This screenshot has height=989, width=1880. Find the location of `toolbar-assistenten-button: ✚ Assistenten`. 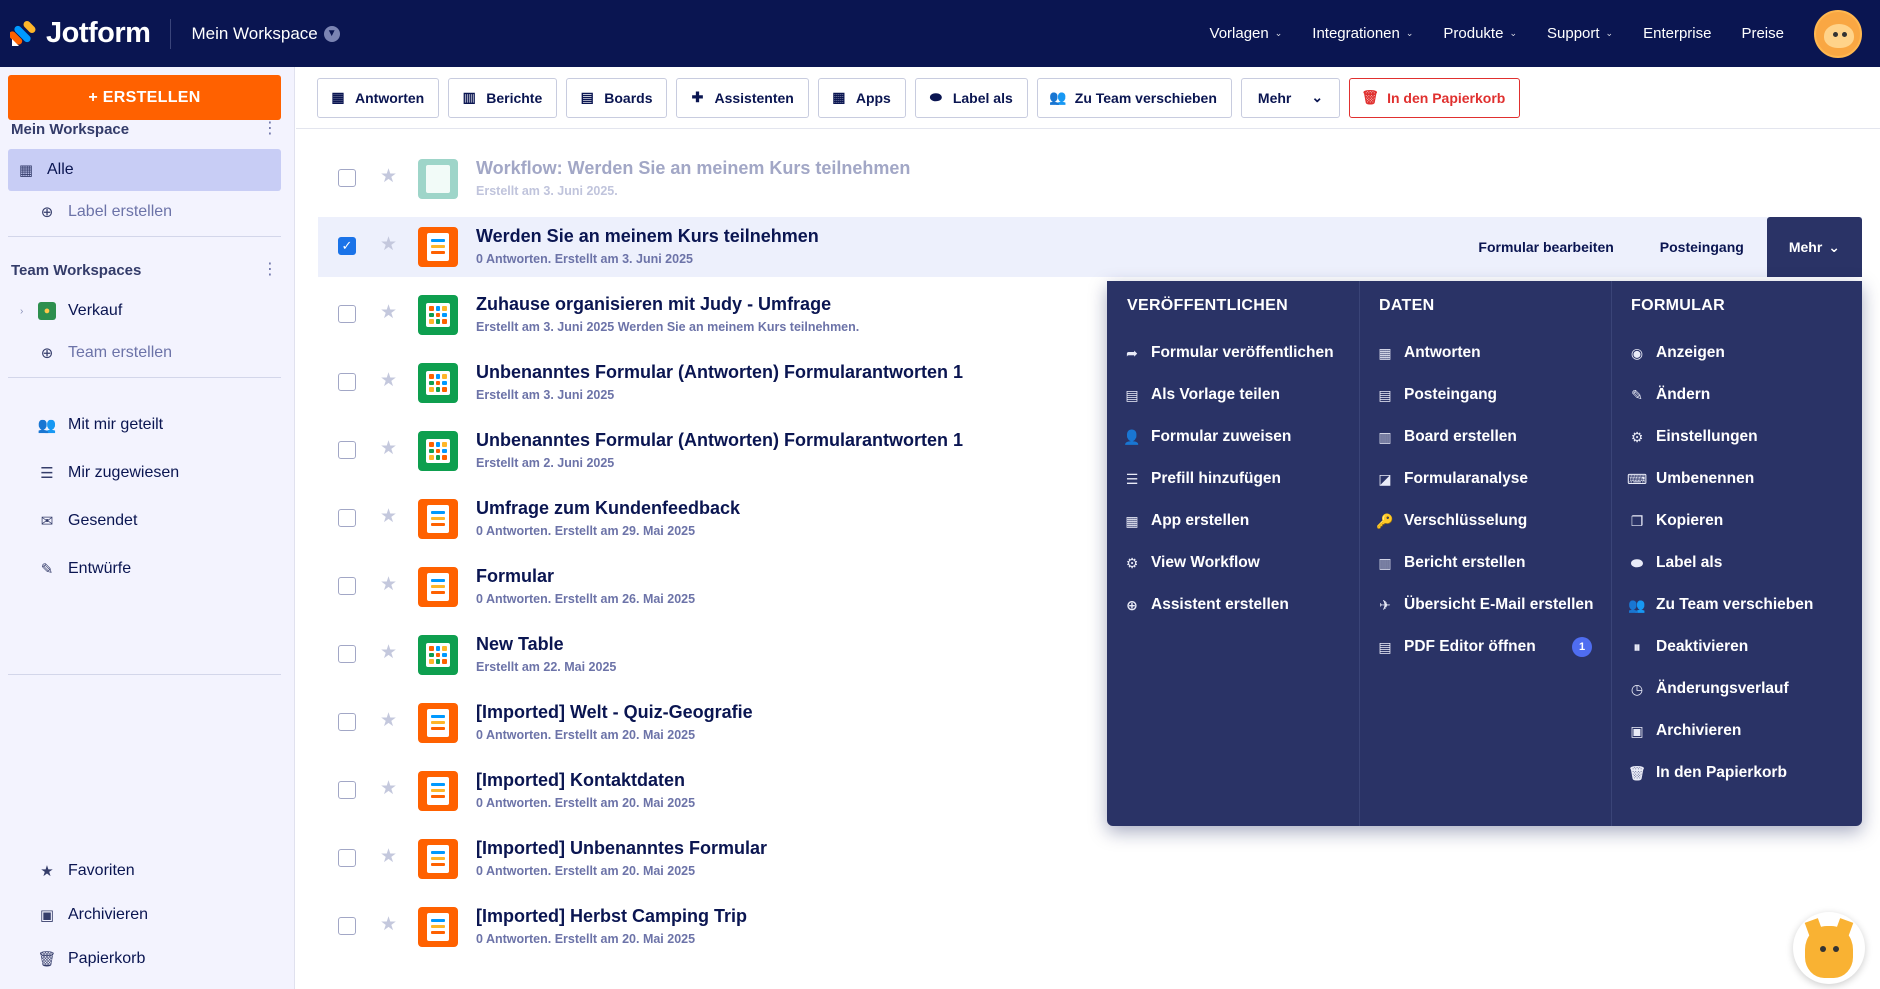

toolbar-assistenten-button: ✚ Assistenten is located at coordinates (742, 97).